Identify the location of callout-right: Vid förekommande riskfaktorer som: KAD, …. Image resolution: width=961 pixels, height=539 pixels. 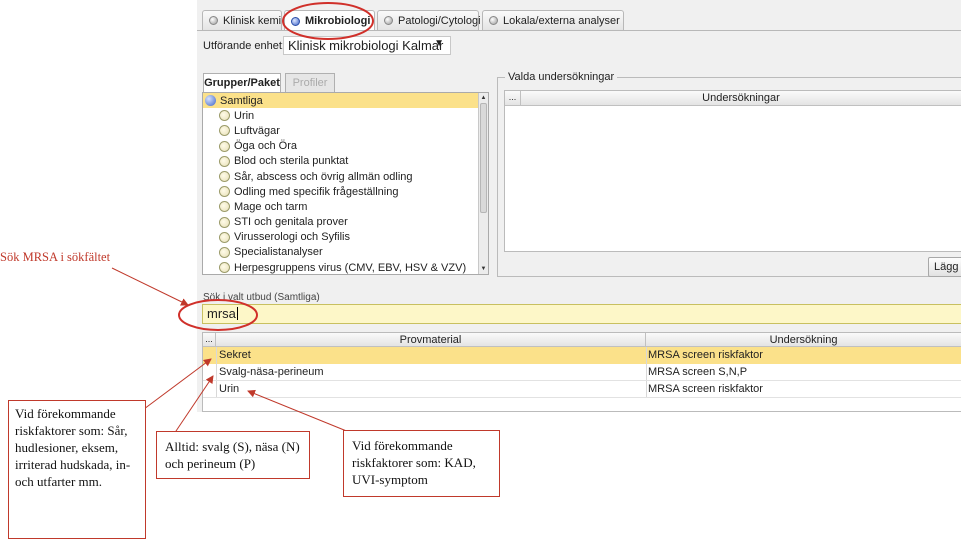
(421, 463).